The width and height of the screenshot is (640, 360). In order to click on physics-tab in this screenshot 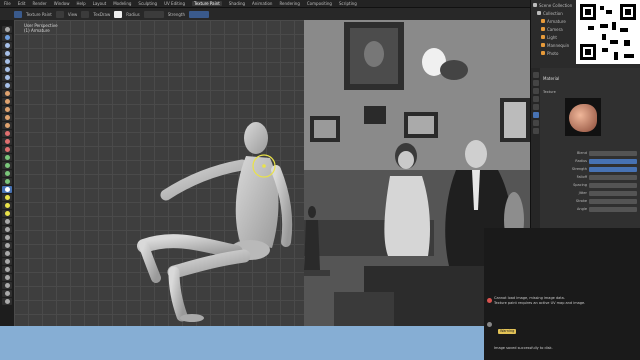, I will do `click(535, 131)`.